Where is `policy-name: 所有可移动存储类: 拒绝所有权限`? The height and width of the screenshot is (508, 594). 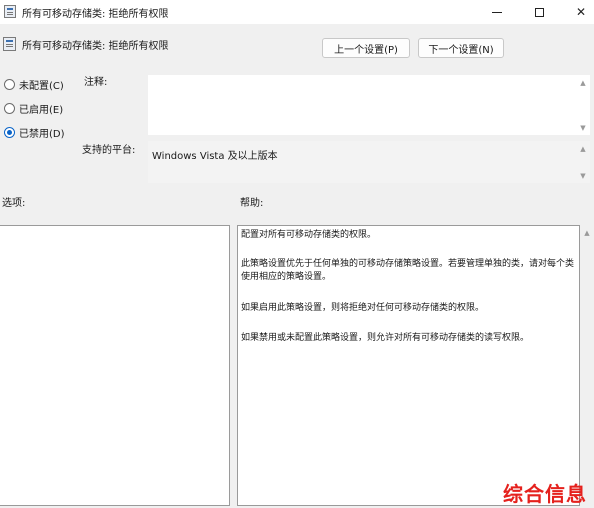 policy-name: 所有可移动存储类: 拒绝所有权限 is located at coordinates (95, 46).